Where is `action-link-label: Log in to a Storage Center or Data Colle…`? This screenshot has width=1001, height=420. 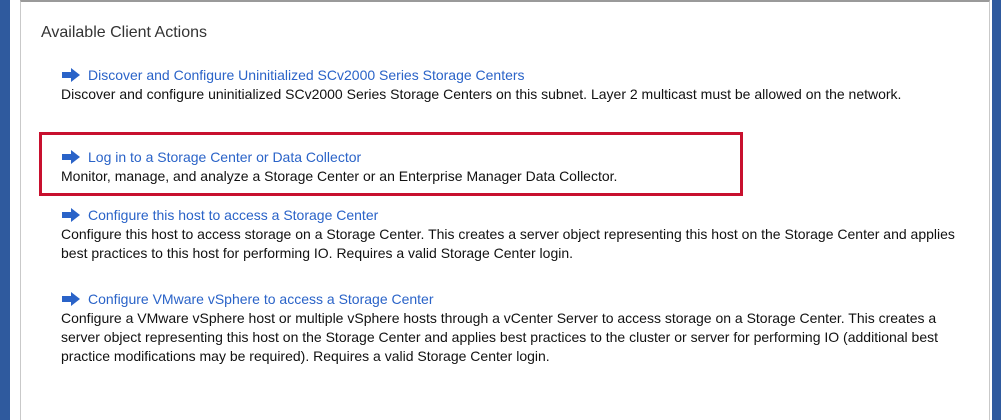 action-link-label: Log in to a Storage Center or Data Colle… is located at coordinates (225, 157).